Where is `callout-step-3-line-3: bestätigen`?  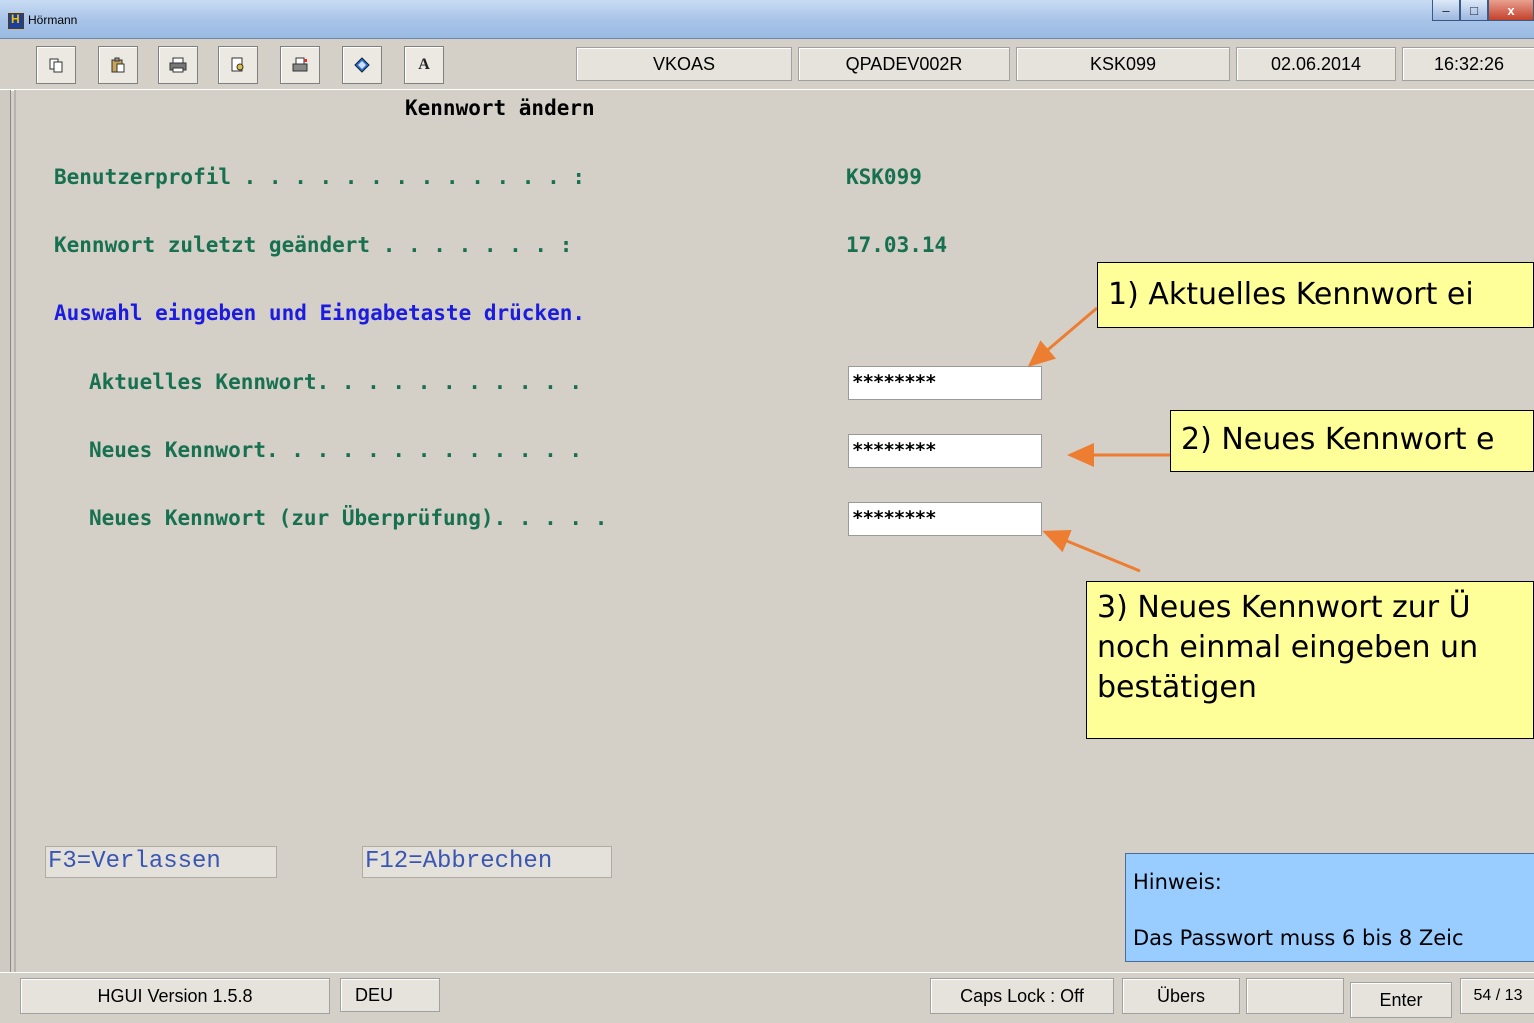 callout-step-3-line-3: bestätigen is located at coordinates (1177, 687).